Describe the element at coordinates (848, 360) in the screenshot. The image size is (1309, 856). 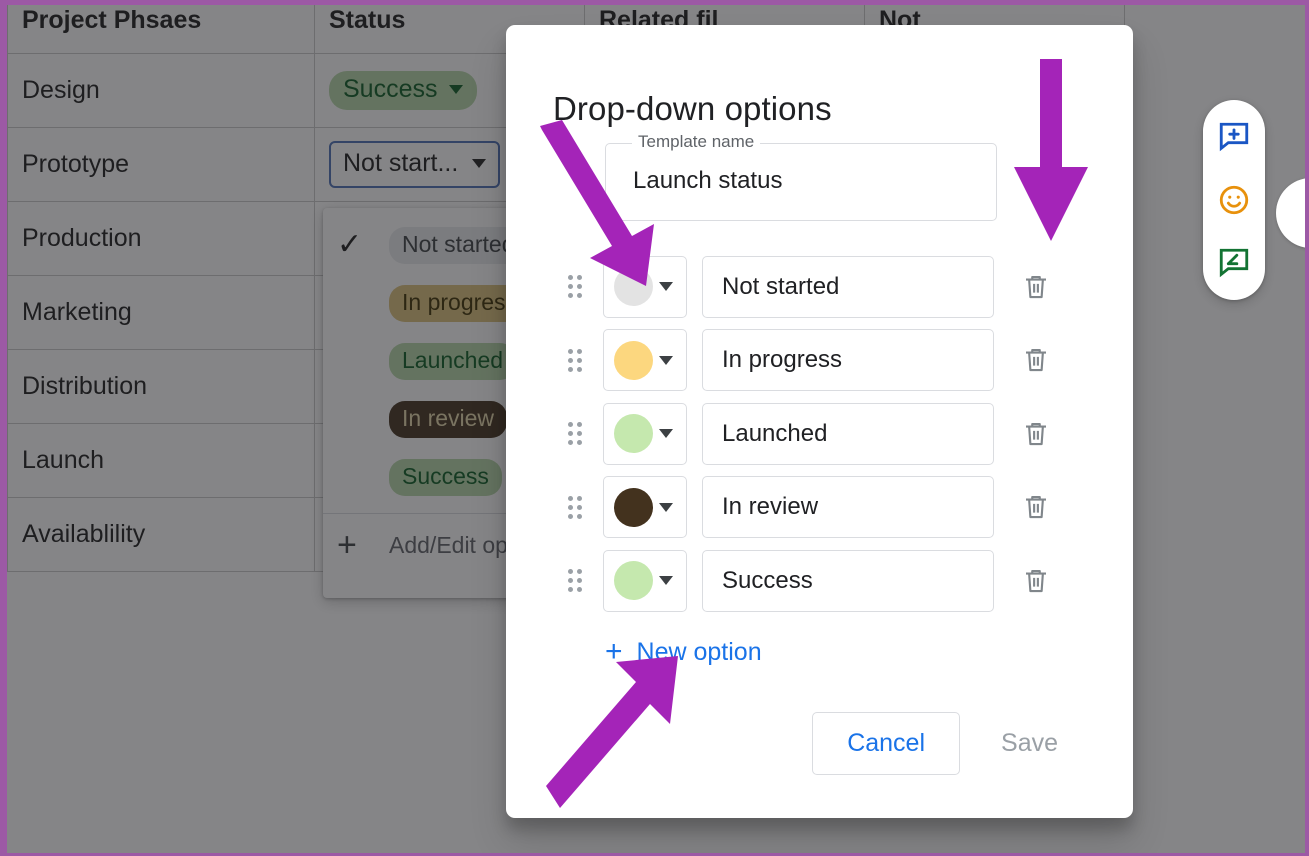
I see `option-name-input: In progress` at that location.